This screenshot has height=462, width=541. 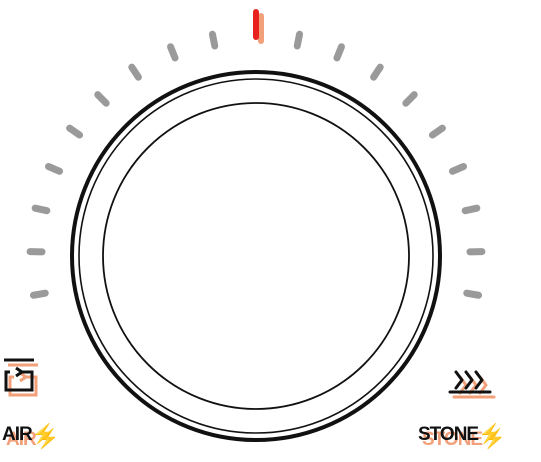 I want to click on stone-mode-label: STONE⚡ STONE⚡, so click(x=459, y=434).